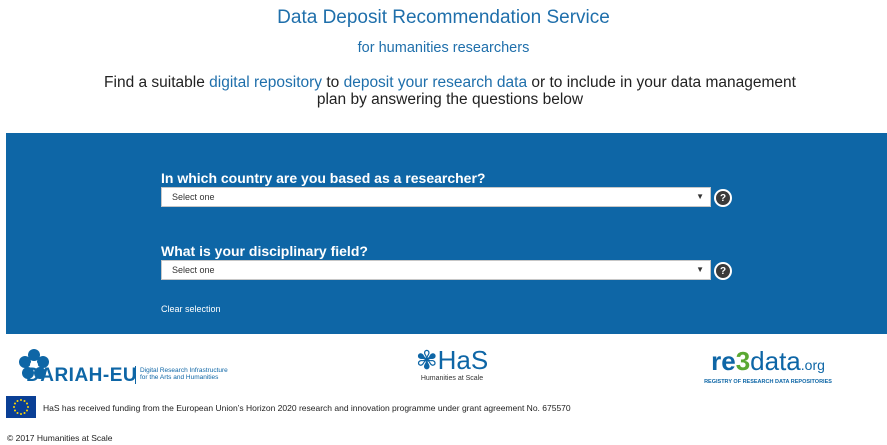 The width and height of the screenshot is (887, 445). I want to click on has-name: HaS, so click(463, 360).